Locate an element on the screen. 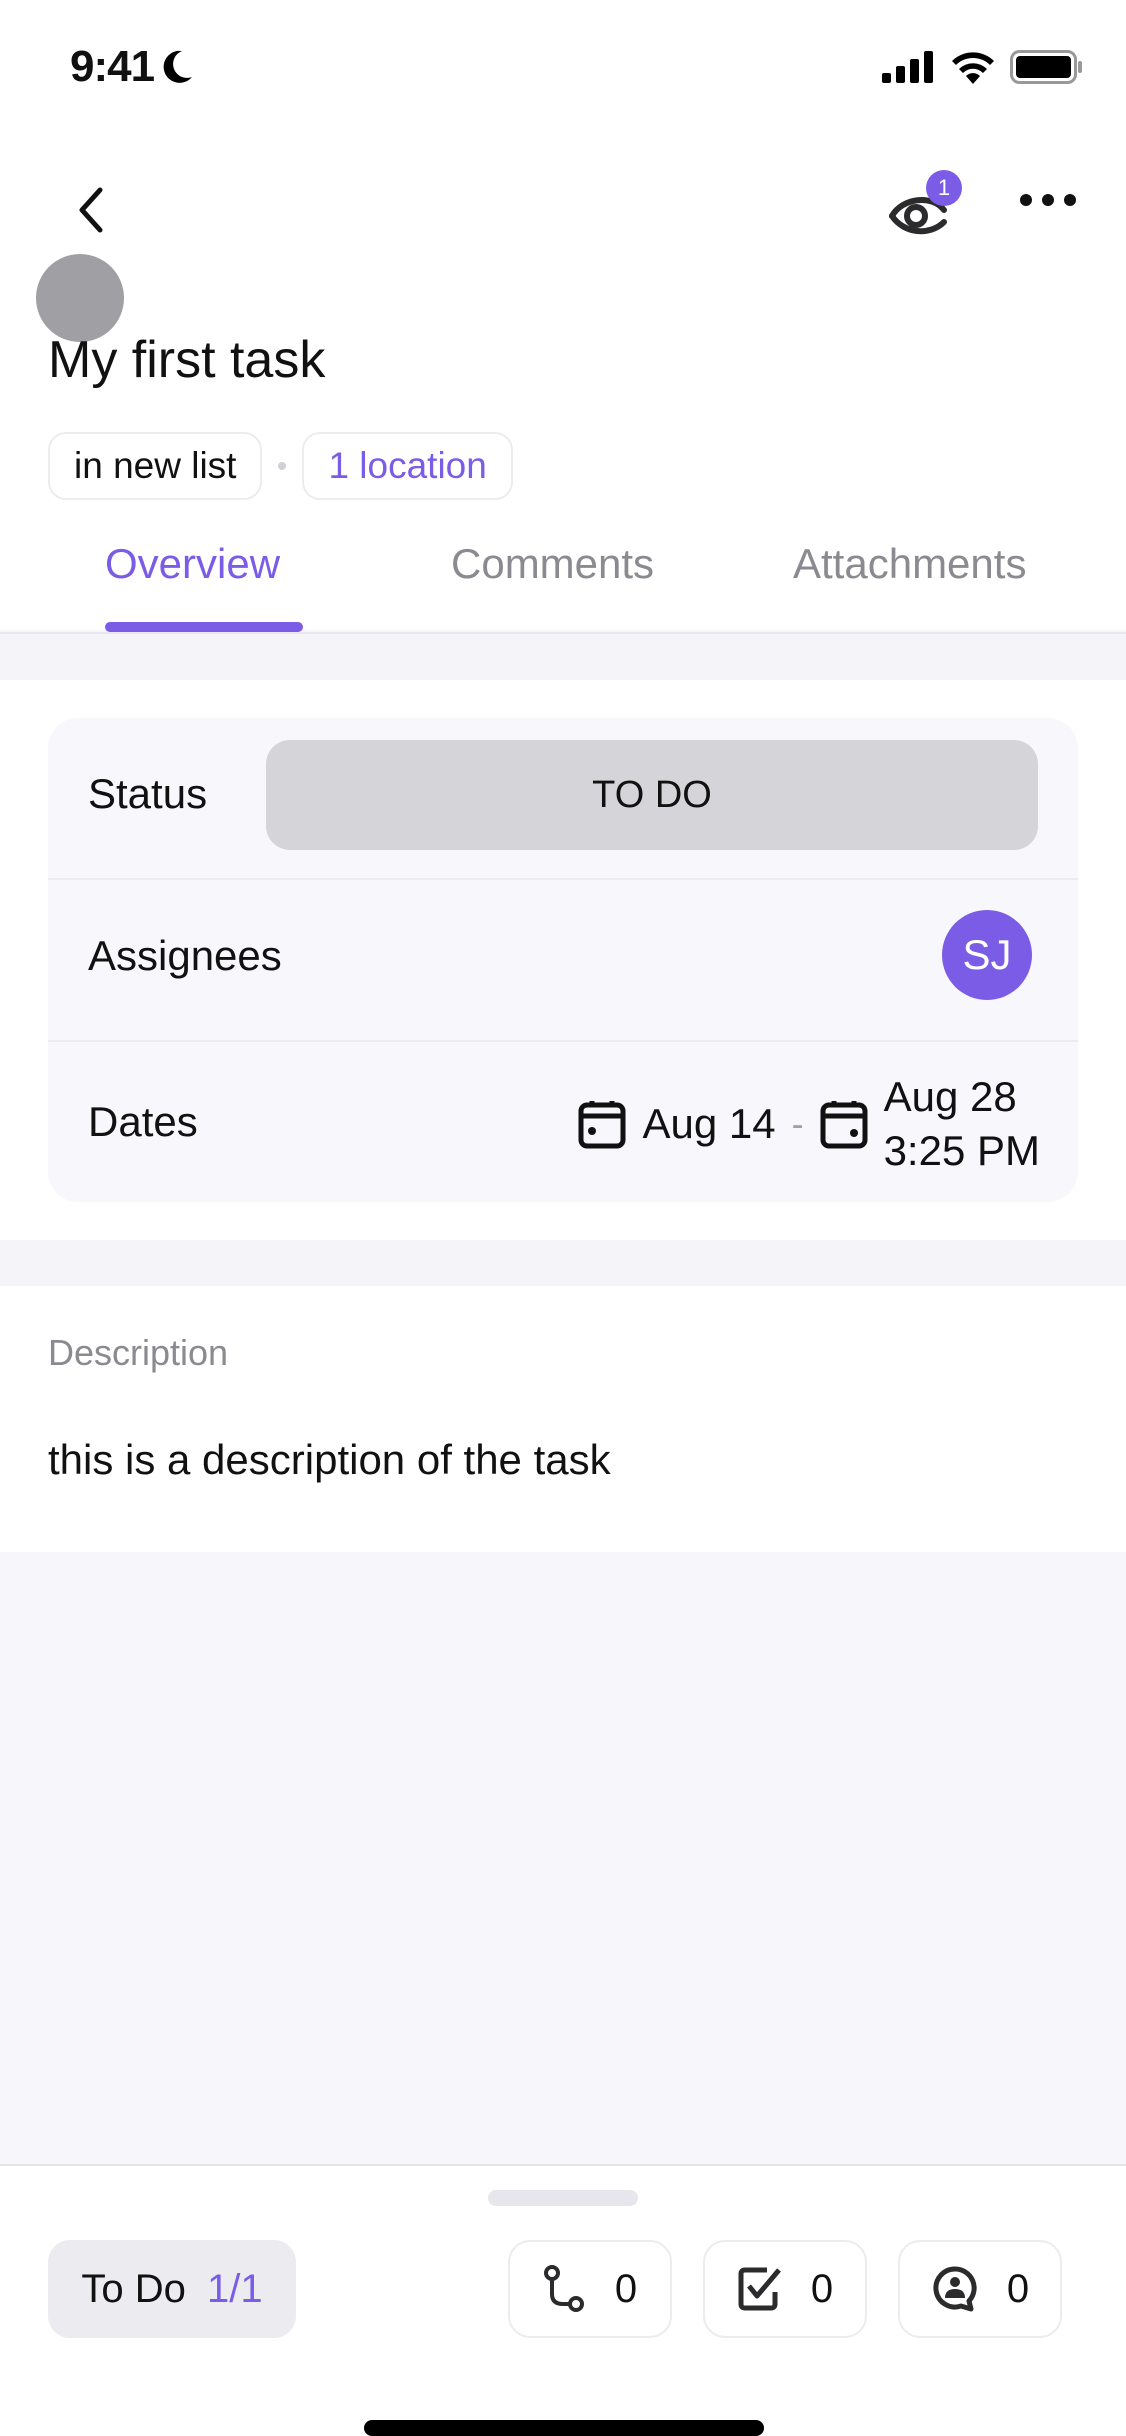  back-button is located at coordinates (95, 210).